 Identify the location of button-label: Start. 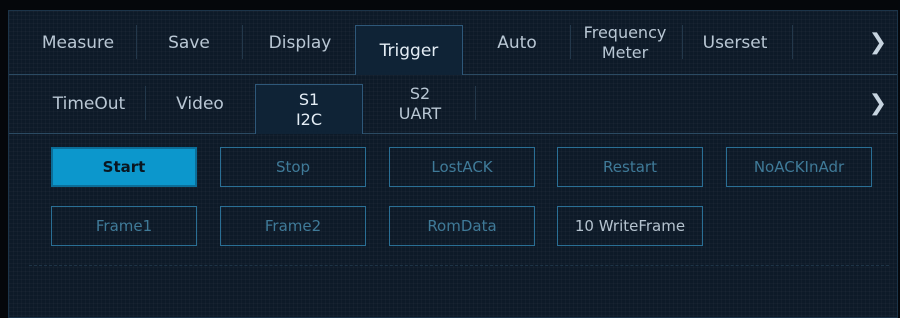
(124, 167).